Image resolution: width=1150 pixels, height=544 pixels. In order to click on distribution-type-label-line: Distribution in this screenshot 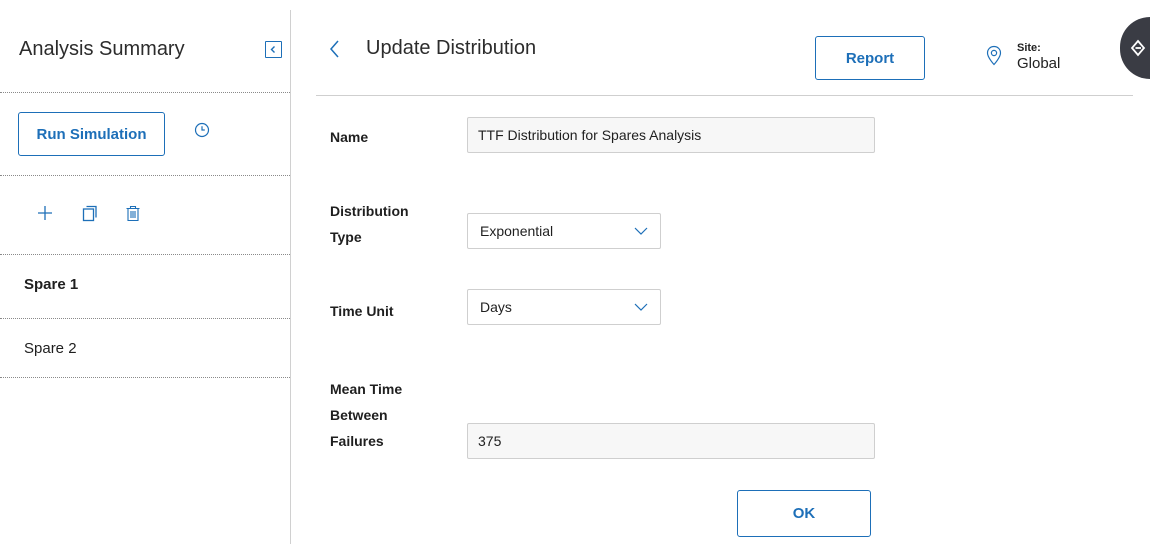, I will do `click(369, 211)`.